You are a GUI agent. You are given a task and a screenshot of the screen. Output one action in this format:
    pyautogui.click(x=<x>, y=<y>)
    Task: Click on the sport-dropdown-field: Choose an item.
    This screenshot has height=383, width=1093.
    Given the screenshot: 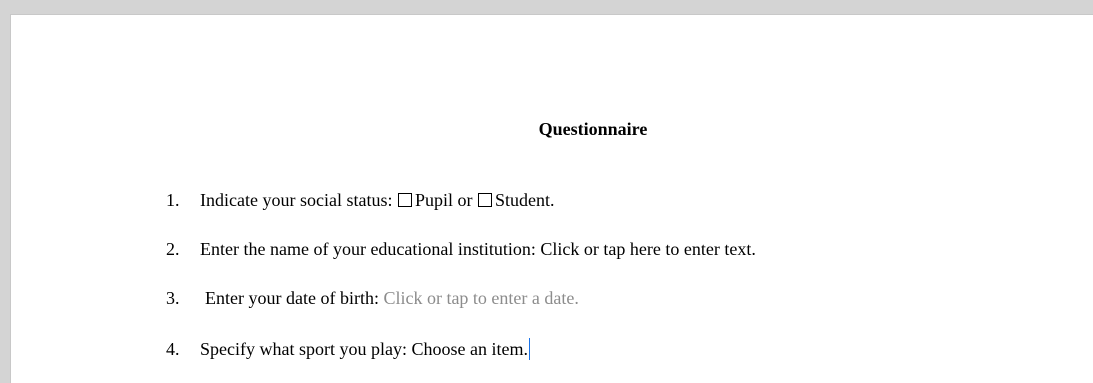 What is the action you would take?
    pyautogui.click(x=469, y=349)
    